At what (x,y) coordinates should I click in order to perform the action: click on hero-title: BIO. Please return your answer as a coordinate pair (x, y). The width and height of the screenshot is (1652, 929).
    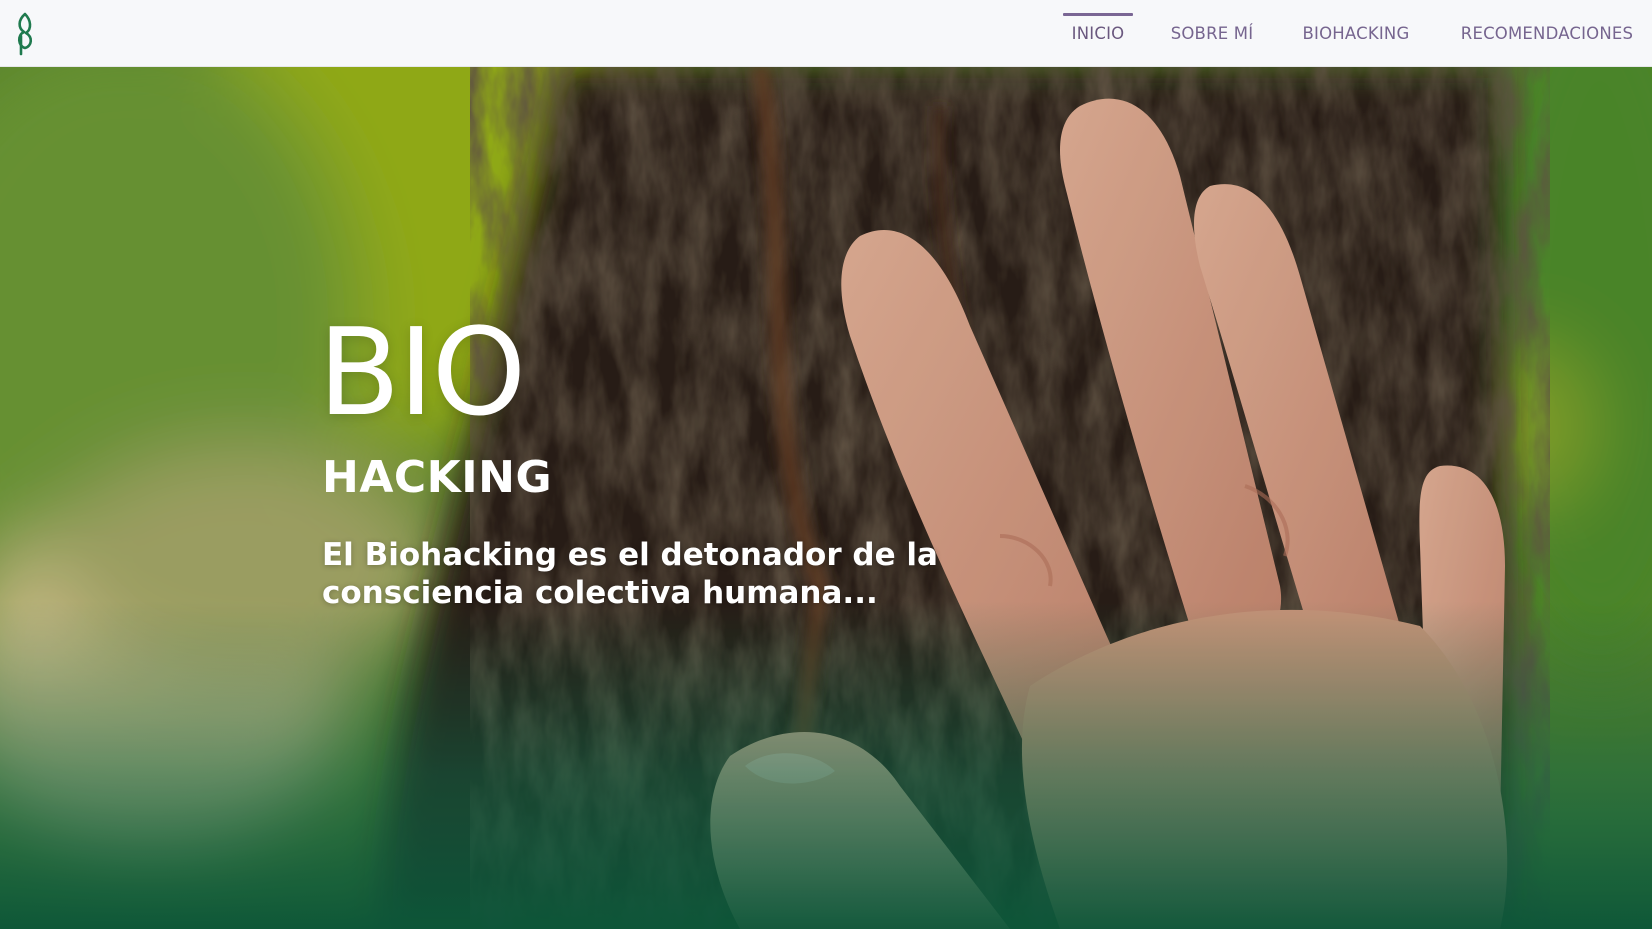
    Looking at the image, I should click on (422, 373).